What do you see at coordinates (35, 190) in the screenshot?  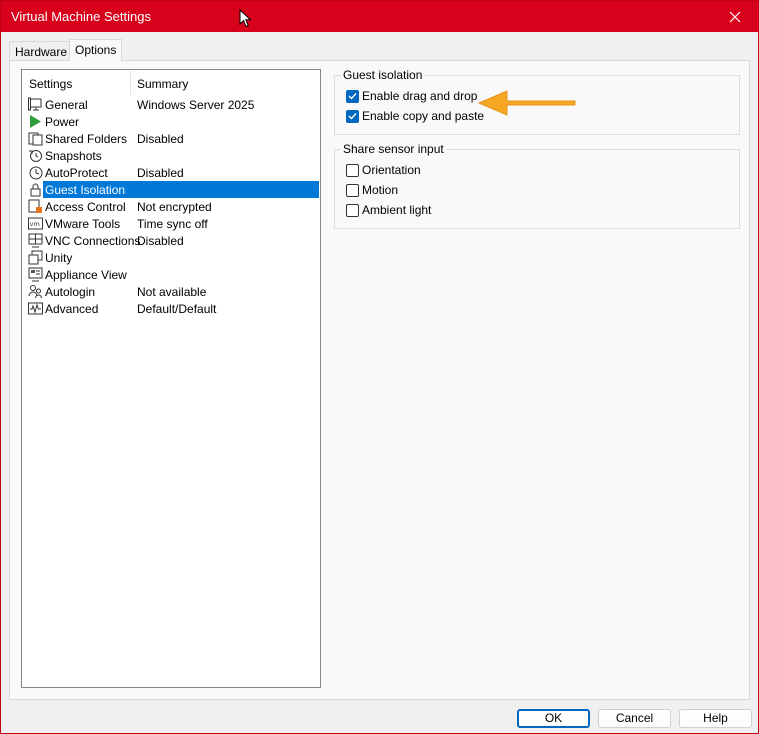 I see `lock-icon` at bounding box center [35, 190].